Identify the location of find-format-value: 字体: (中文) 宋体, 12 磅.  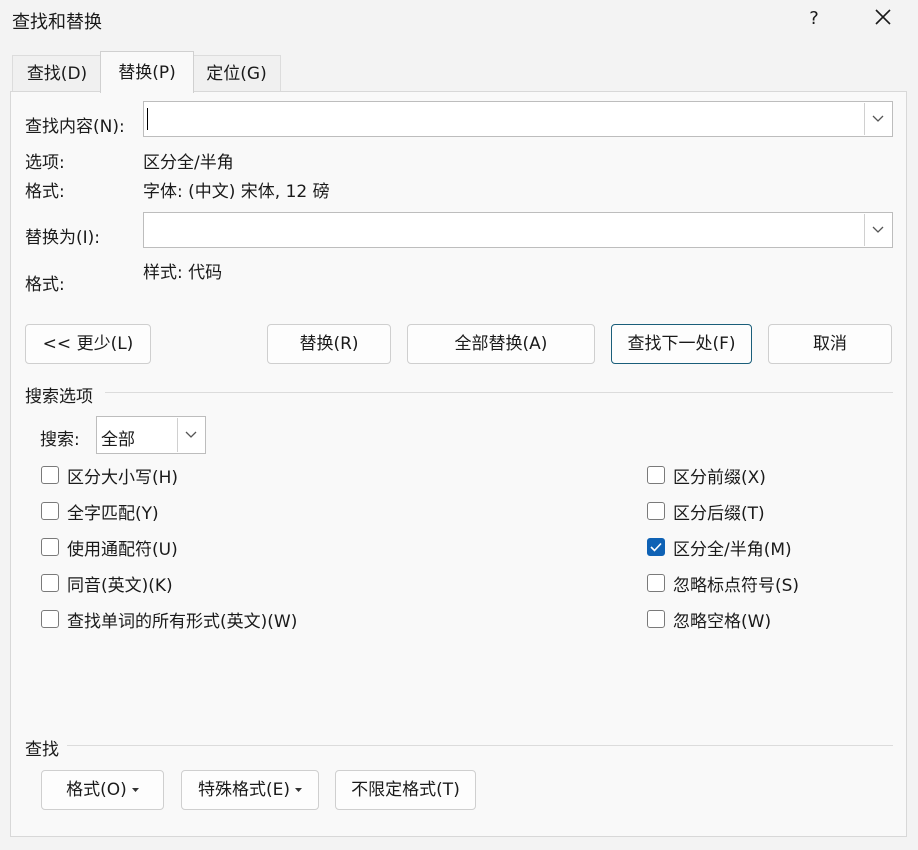
(236, 192).